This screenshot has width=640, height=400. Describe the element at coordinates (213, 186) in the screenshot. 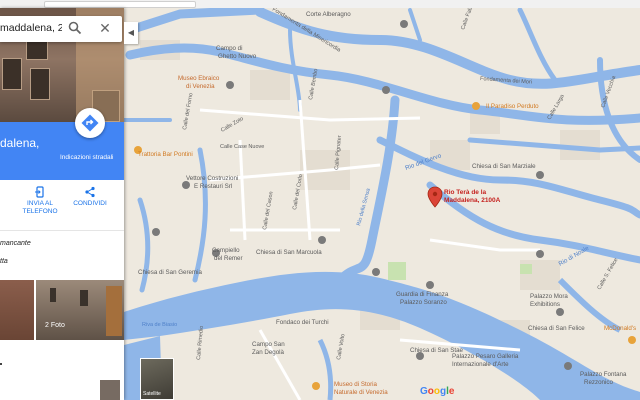

I see `label-vettore-2: E Restauri Srl` at that location.